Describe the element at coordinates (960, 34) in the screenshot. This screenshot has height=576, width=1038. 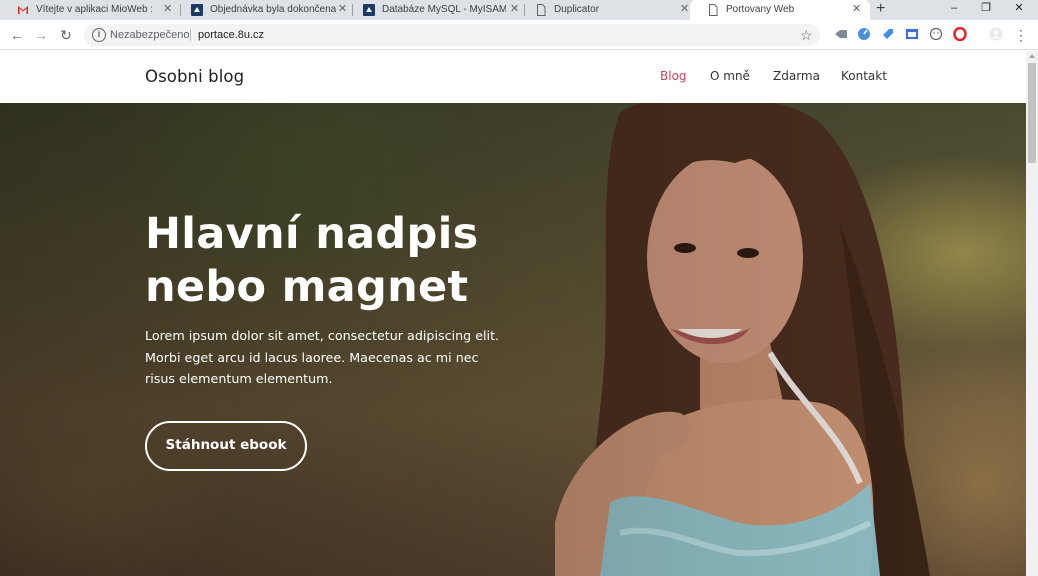
I see `opera-extension-icon` at that location.